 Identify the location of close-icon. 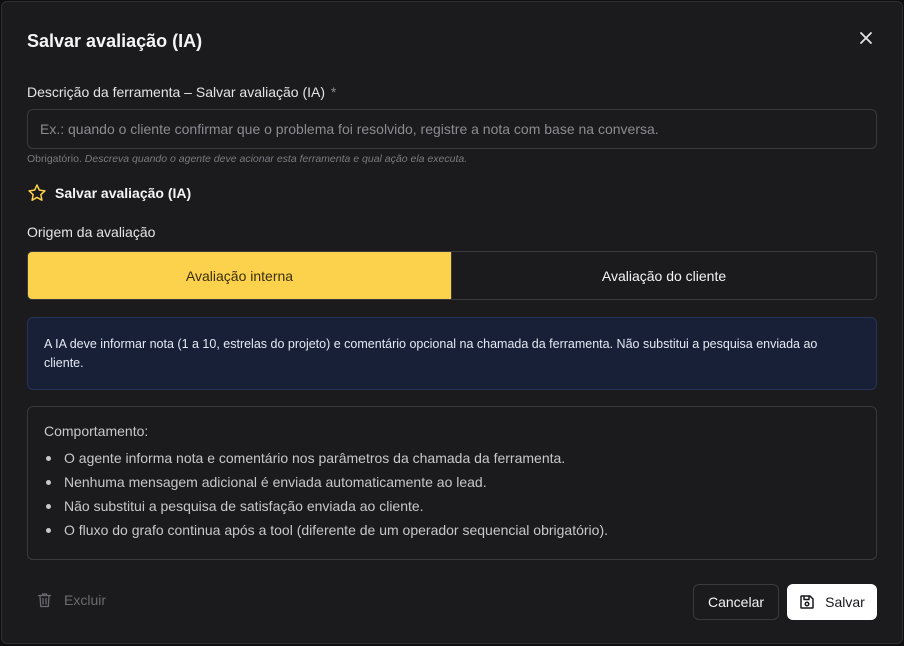
(866, 38).